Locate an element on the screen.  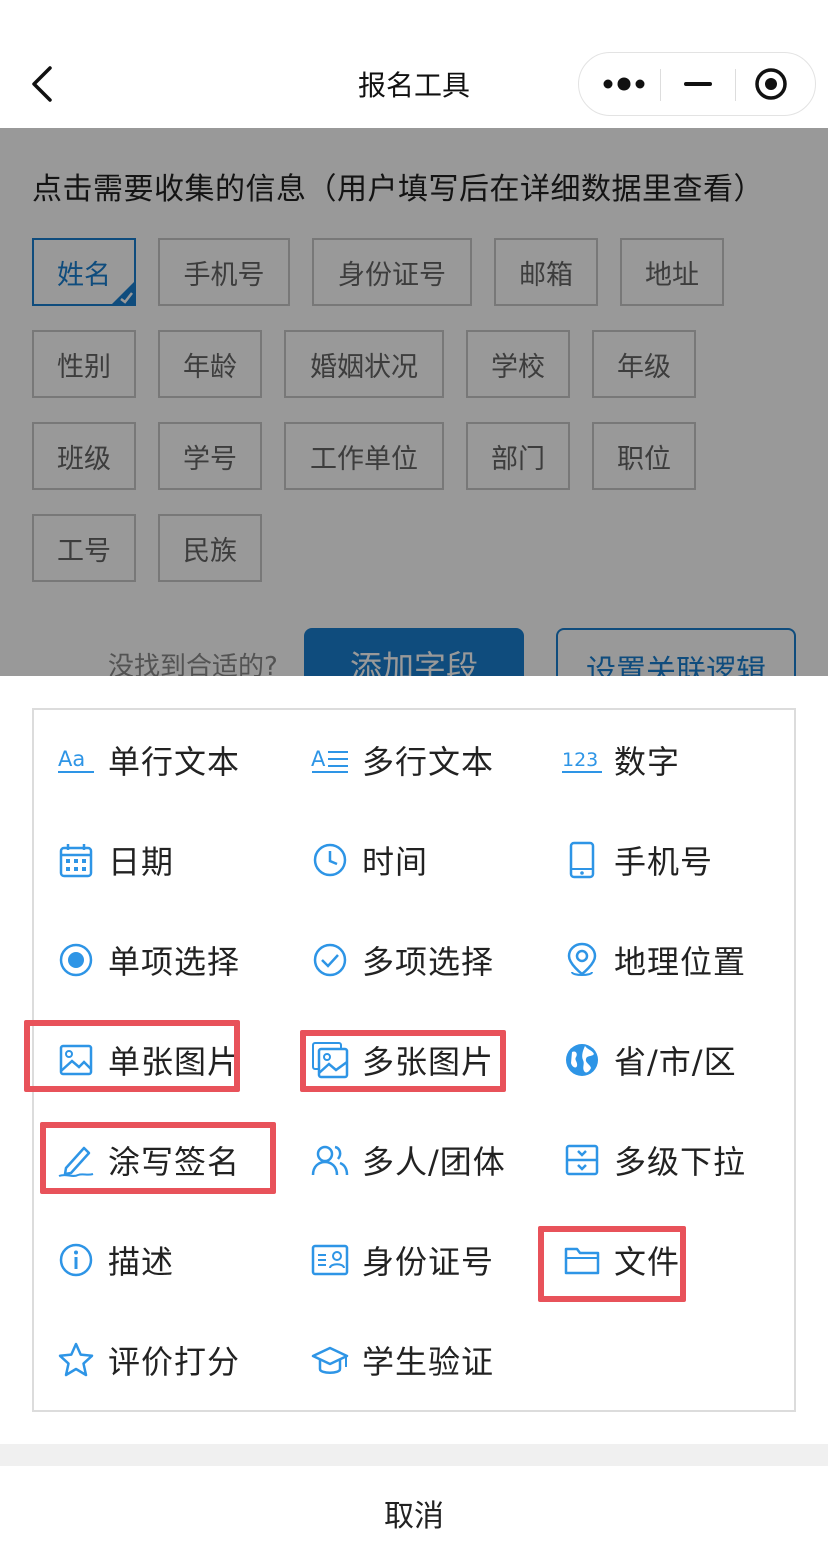
field-type-group: 多人/团体 is located at coordinates (408, 1160).